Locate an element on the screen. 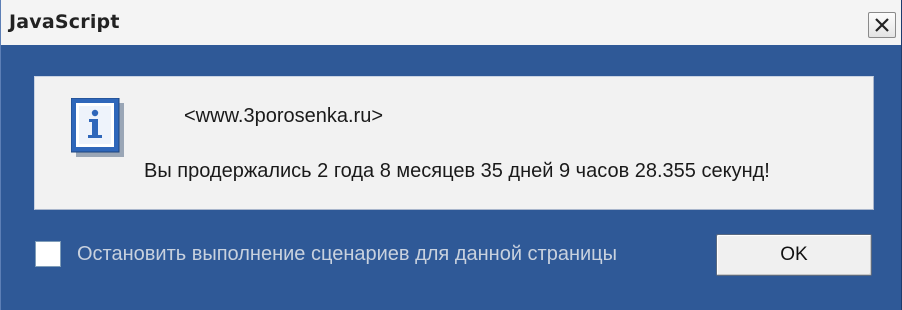 This screenshot has width=902, height=310. suppress-scripts-checkbox is located at coordinates (48, 254).